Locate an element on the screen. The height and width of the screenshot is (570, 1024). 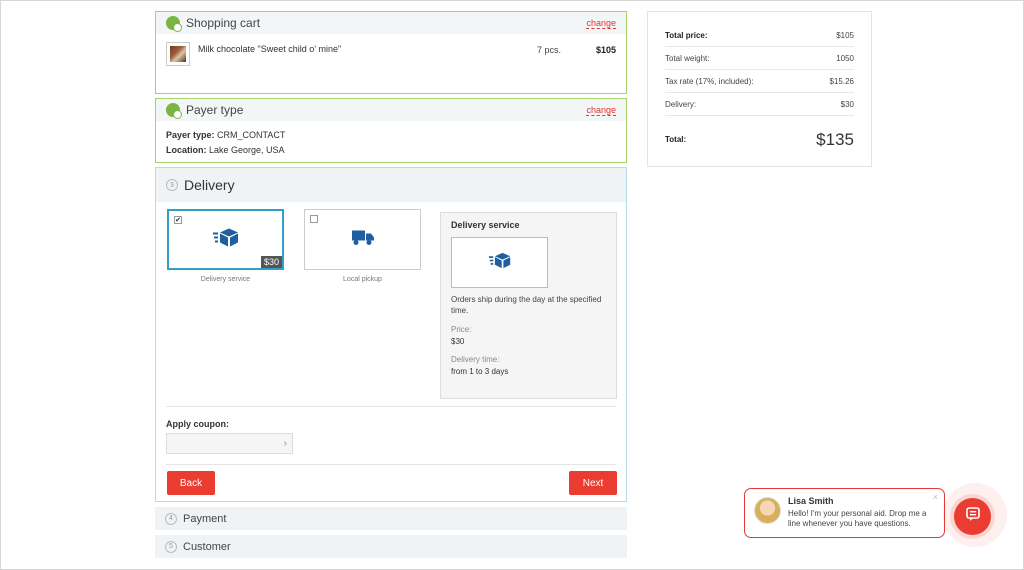
summary-total-row: Total: $135 is located at coordinates (759, 139).